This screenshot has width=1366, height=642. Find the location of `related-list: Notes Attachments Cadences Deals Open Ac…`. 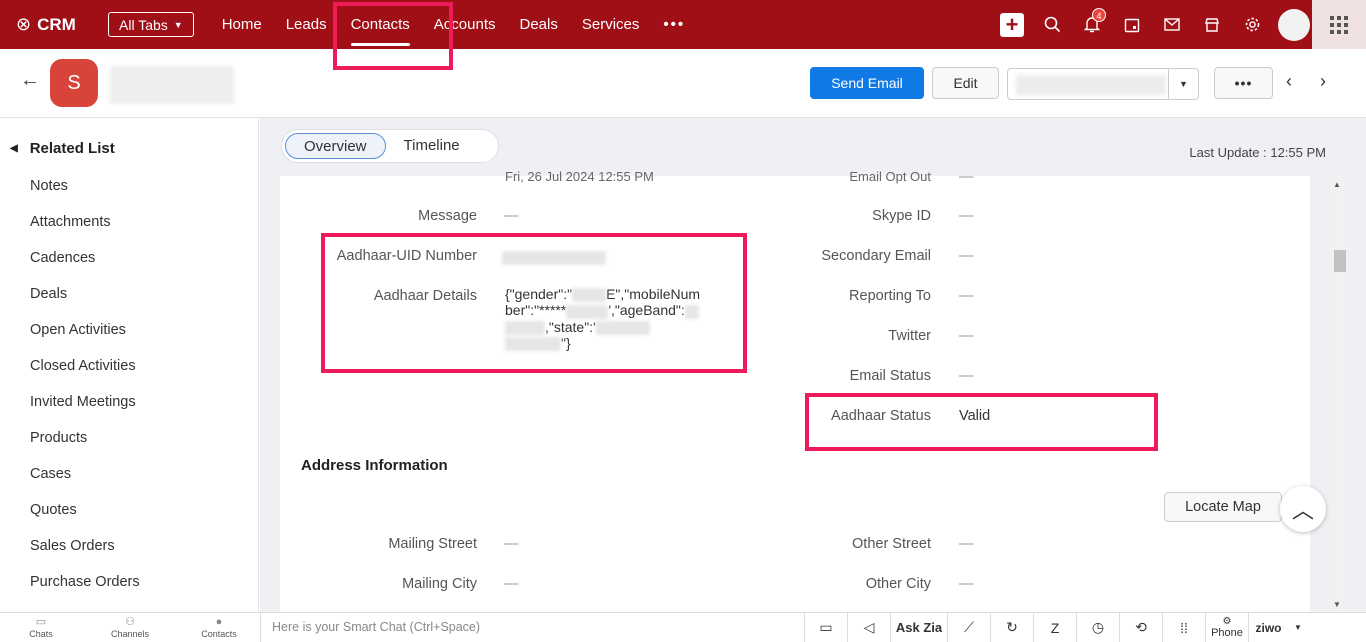

related-list: Notes Attachments Cadences Deals Open Ac… is located at coordinates (85, 392).